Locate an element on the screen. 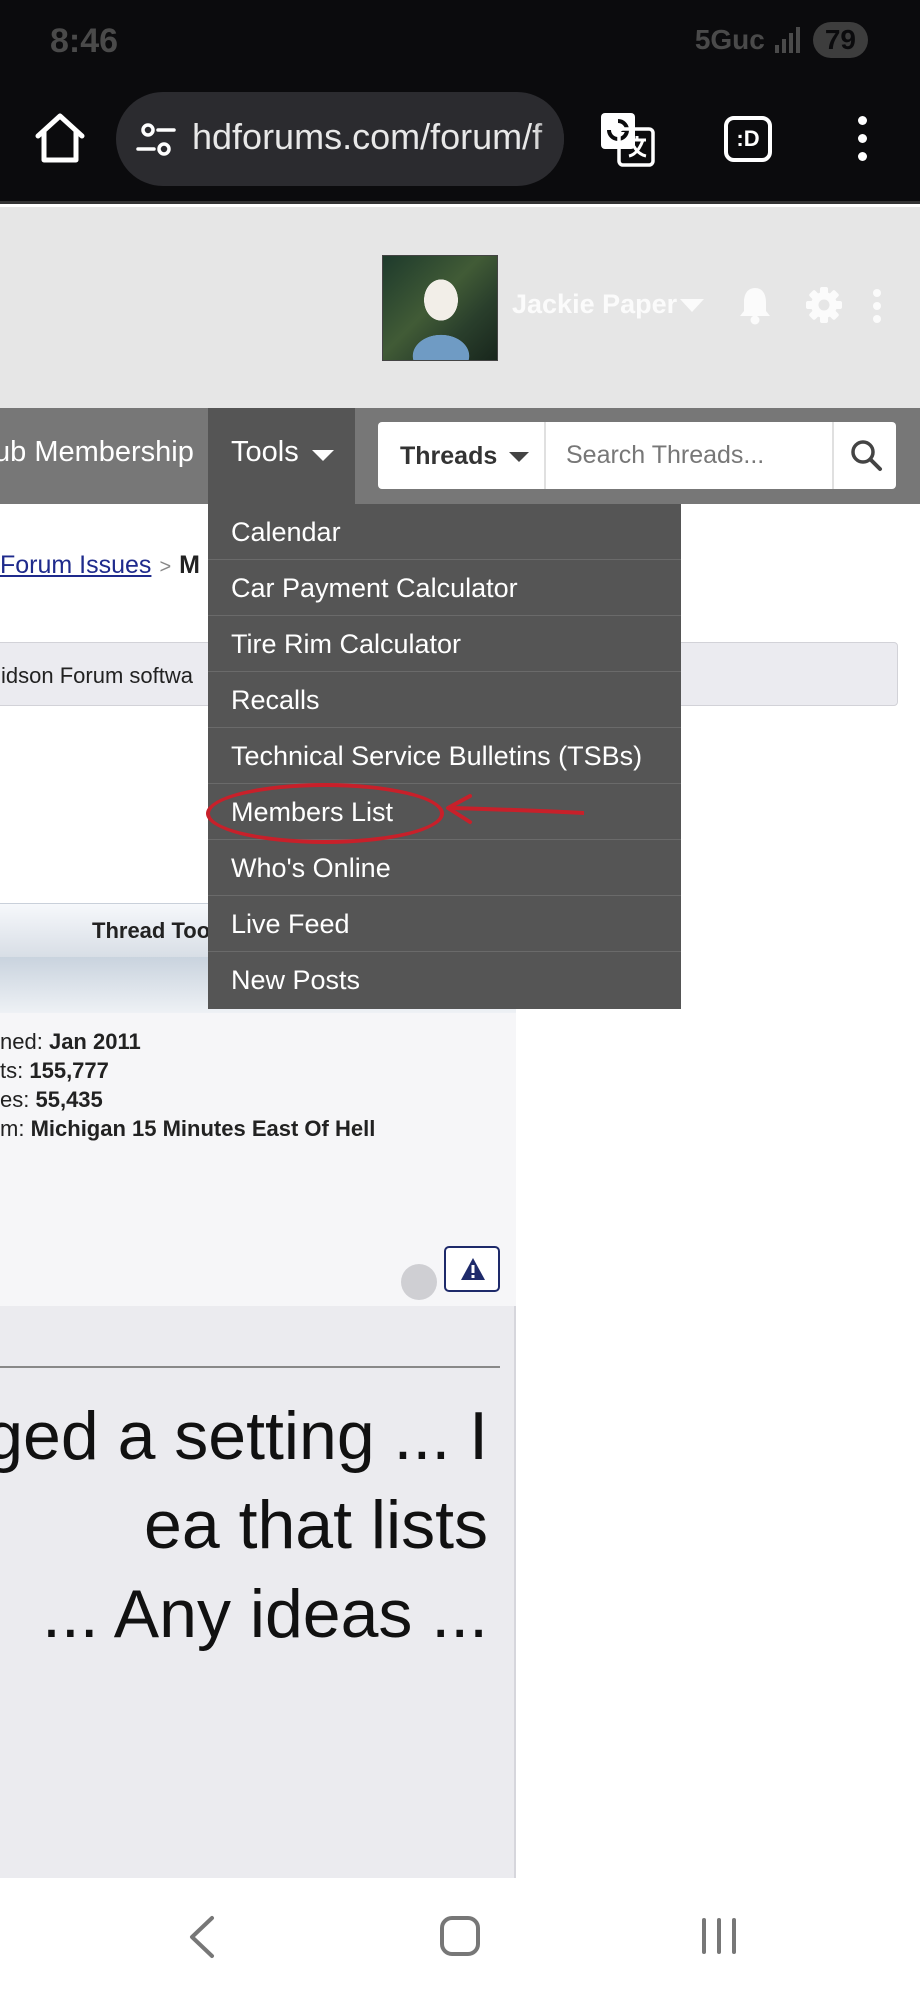 Image resolution: width=920 pixels, height=1993 pixels. home-nav-icon is located at coordinates (460, 1936).